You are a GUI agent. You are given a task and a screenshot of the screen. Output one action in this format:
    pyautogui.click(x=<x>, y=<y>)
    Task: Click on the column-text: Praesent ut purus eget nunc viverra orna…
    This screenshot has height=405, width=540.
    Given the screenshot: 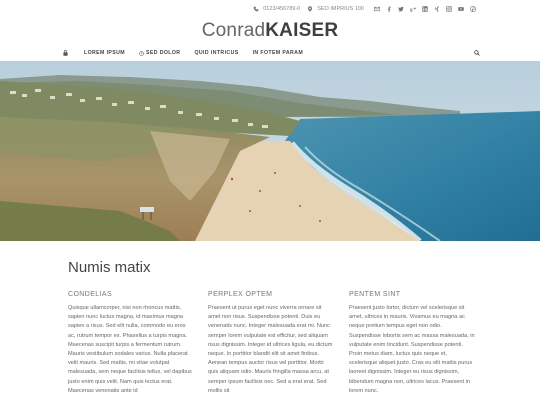 What is the action you would take?
    pyautogui.click(x=270, y=349)
    